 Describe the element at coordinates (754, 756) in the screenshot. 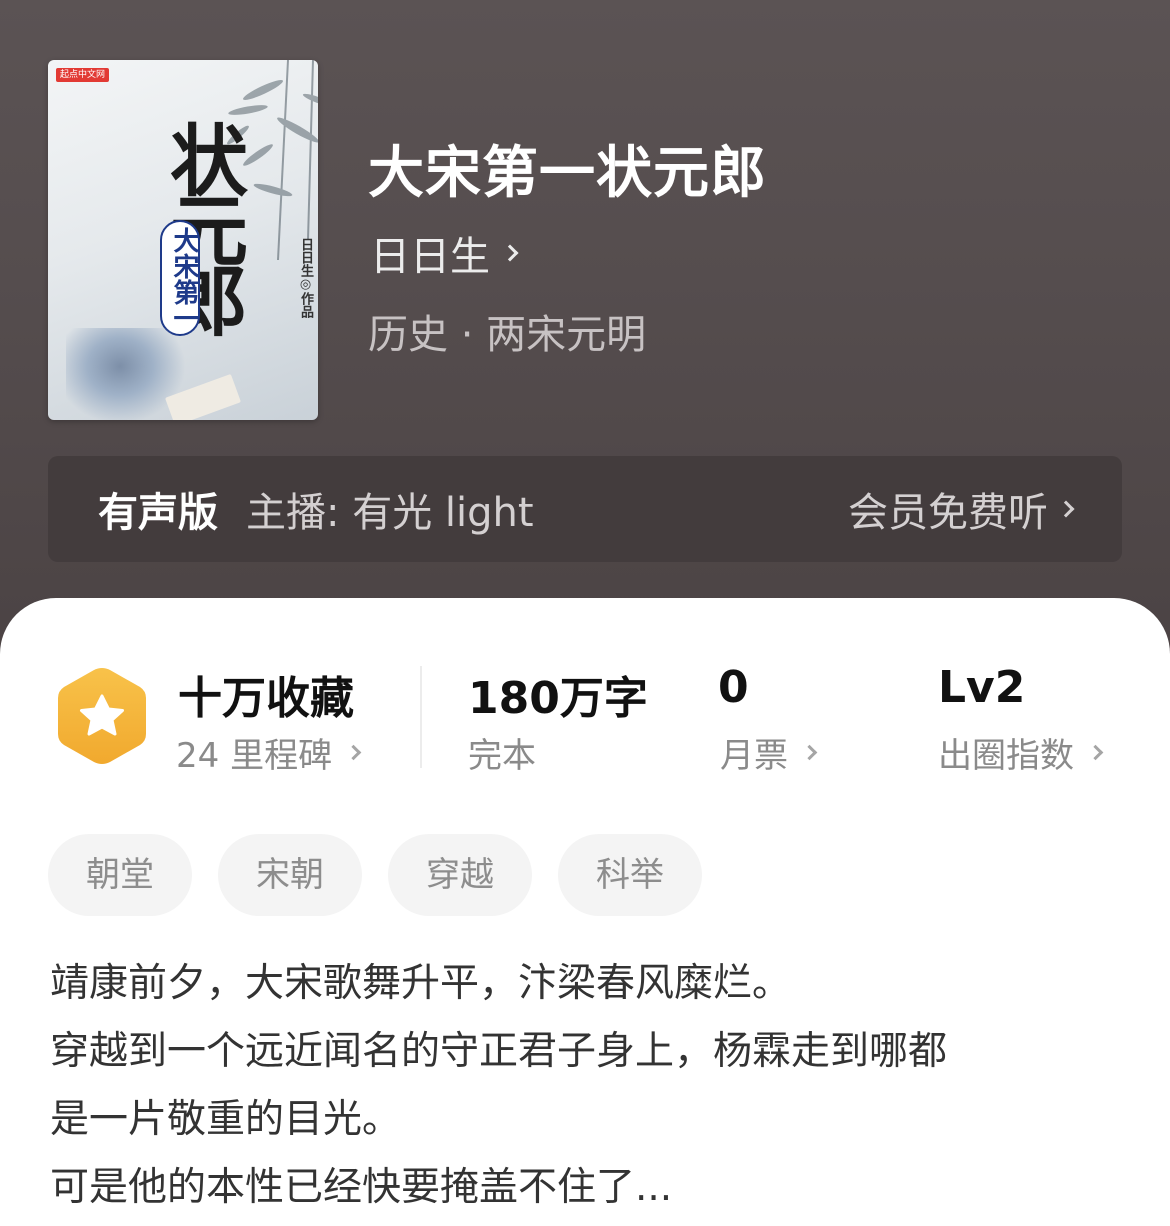

I see `monthly-vote-label: 月票` at that location.